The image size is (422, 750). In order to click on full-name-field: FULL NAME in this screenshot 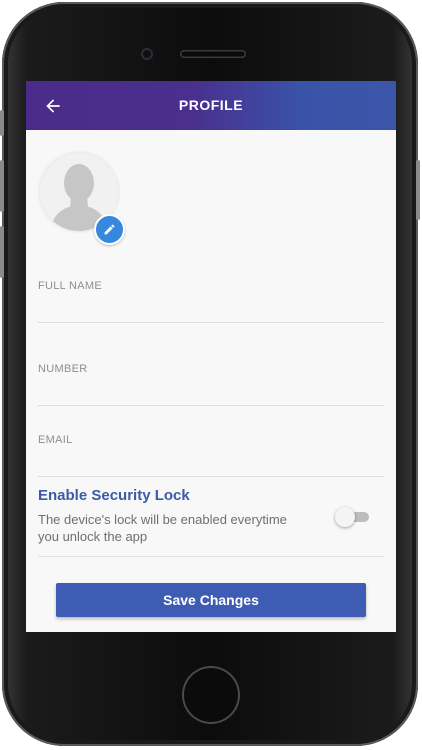, I will do `click(211, 301)`.